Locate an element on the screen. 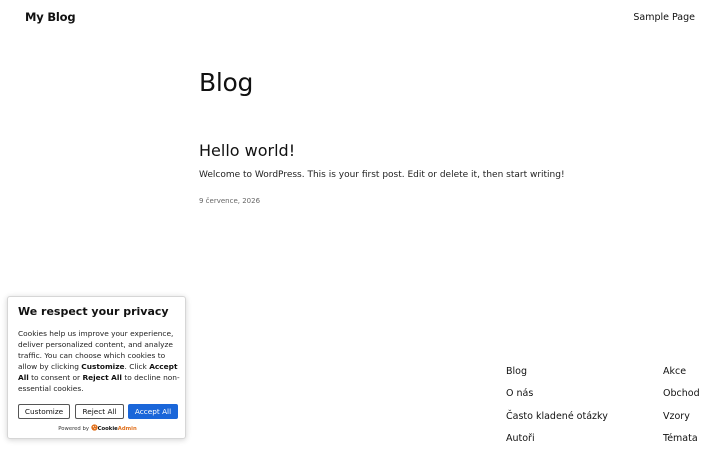  footer-link-faq: Často kladené otázky is located at coordinates (557, 422).